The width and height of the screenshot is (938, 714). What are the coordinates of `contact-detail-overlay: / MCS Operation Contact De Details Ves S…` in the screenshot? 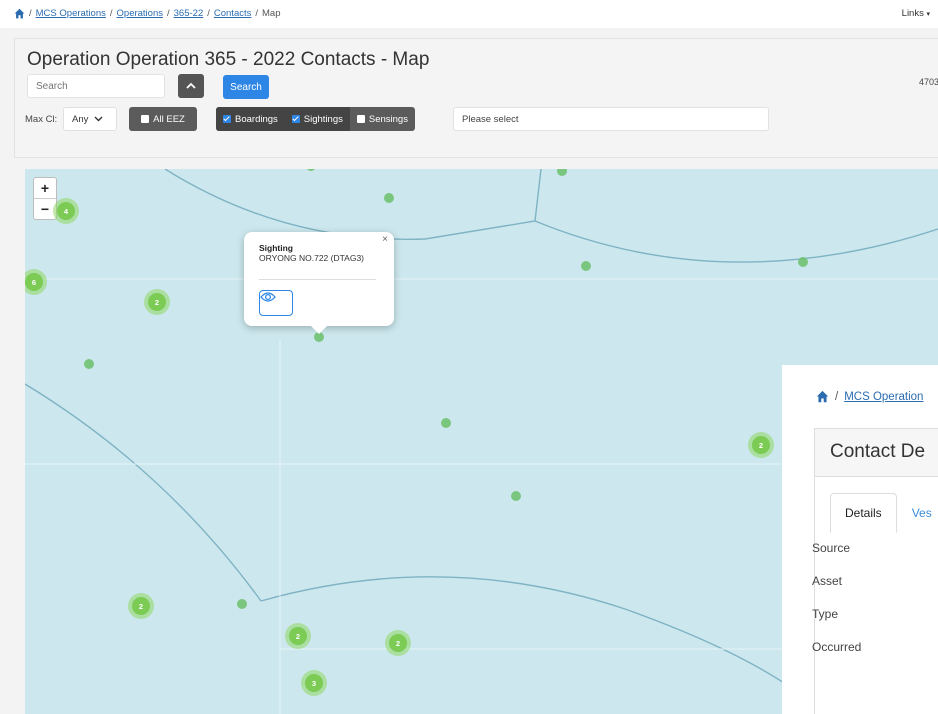 It's located at (860, 539).